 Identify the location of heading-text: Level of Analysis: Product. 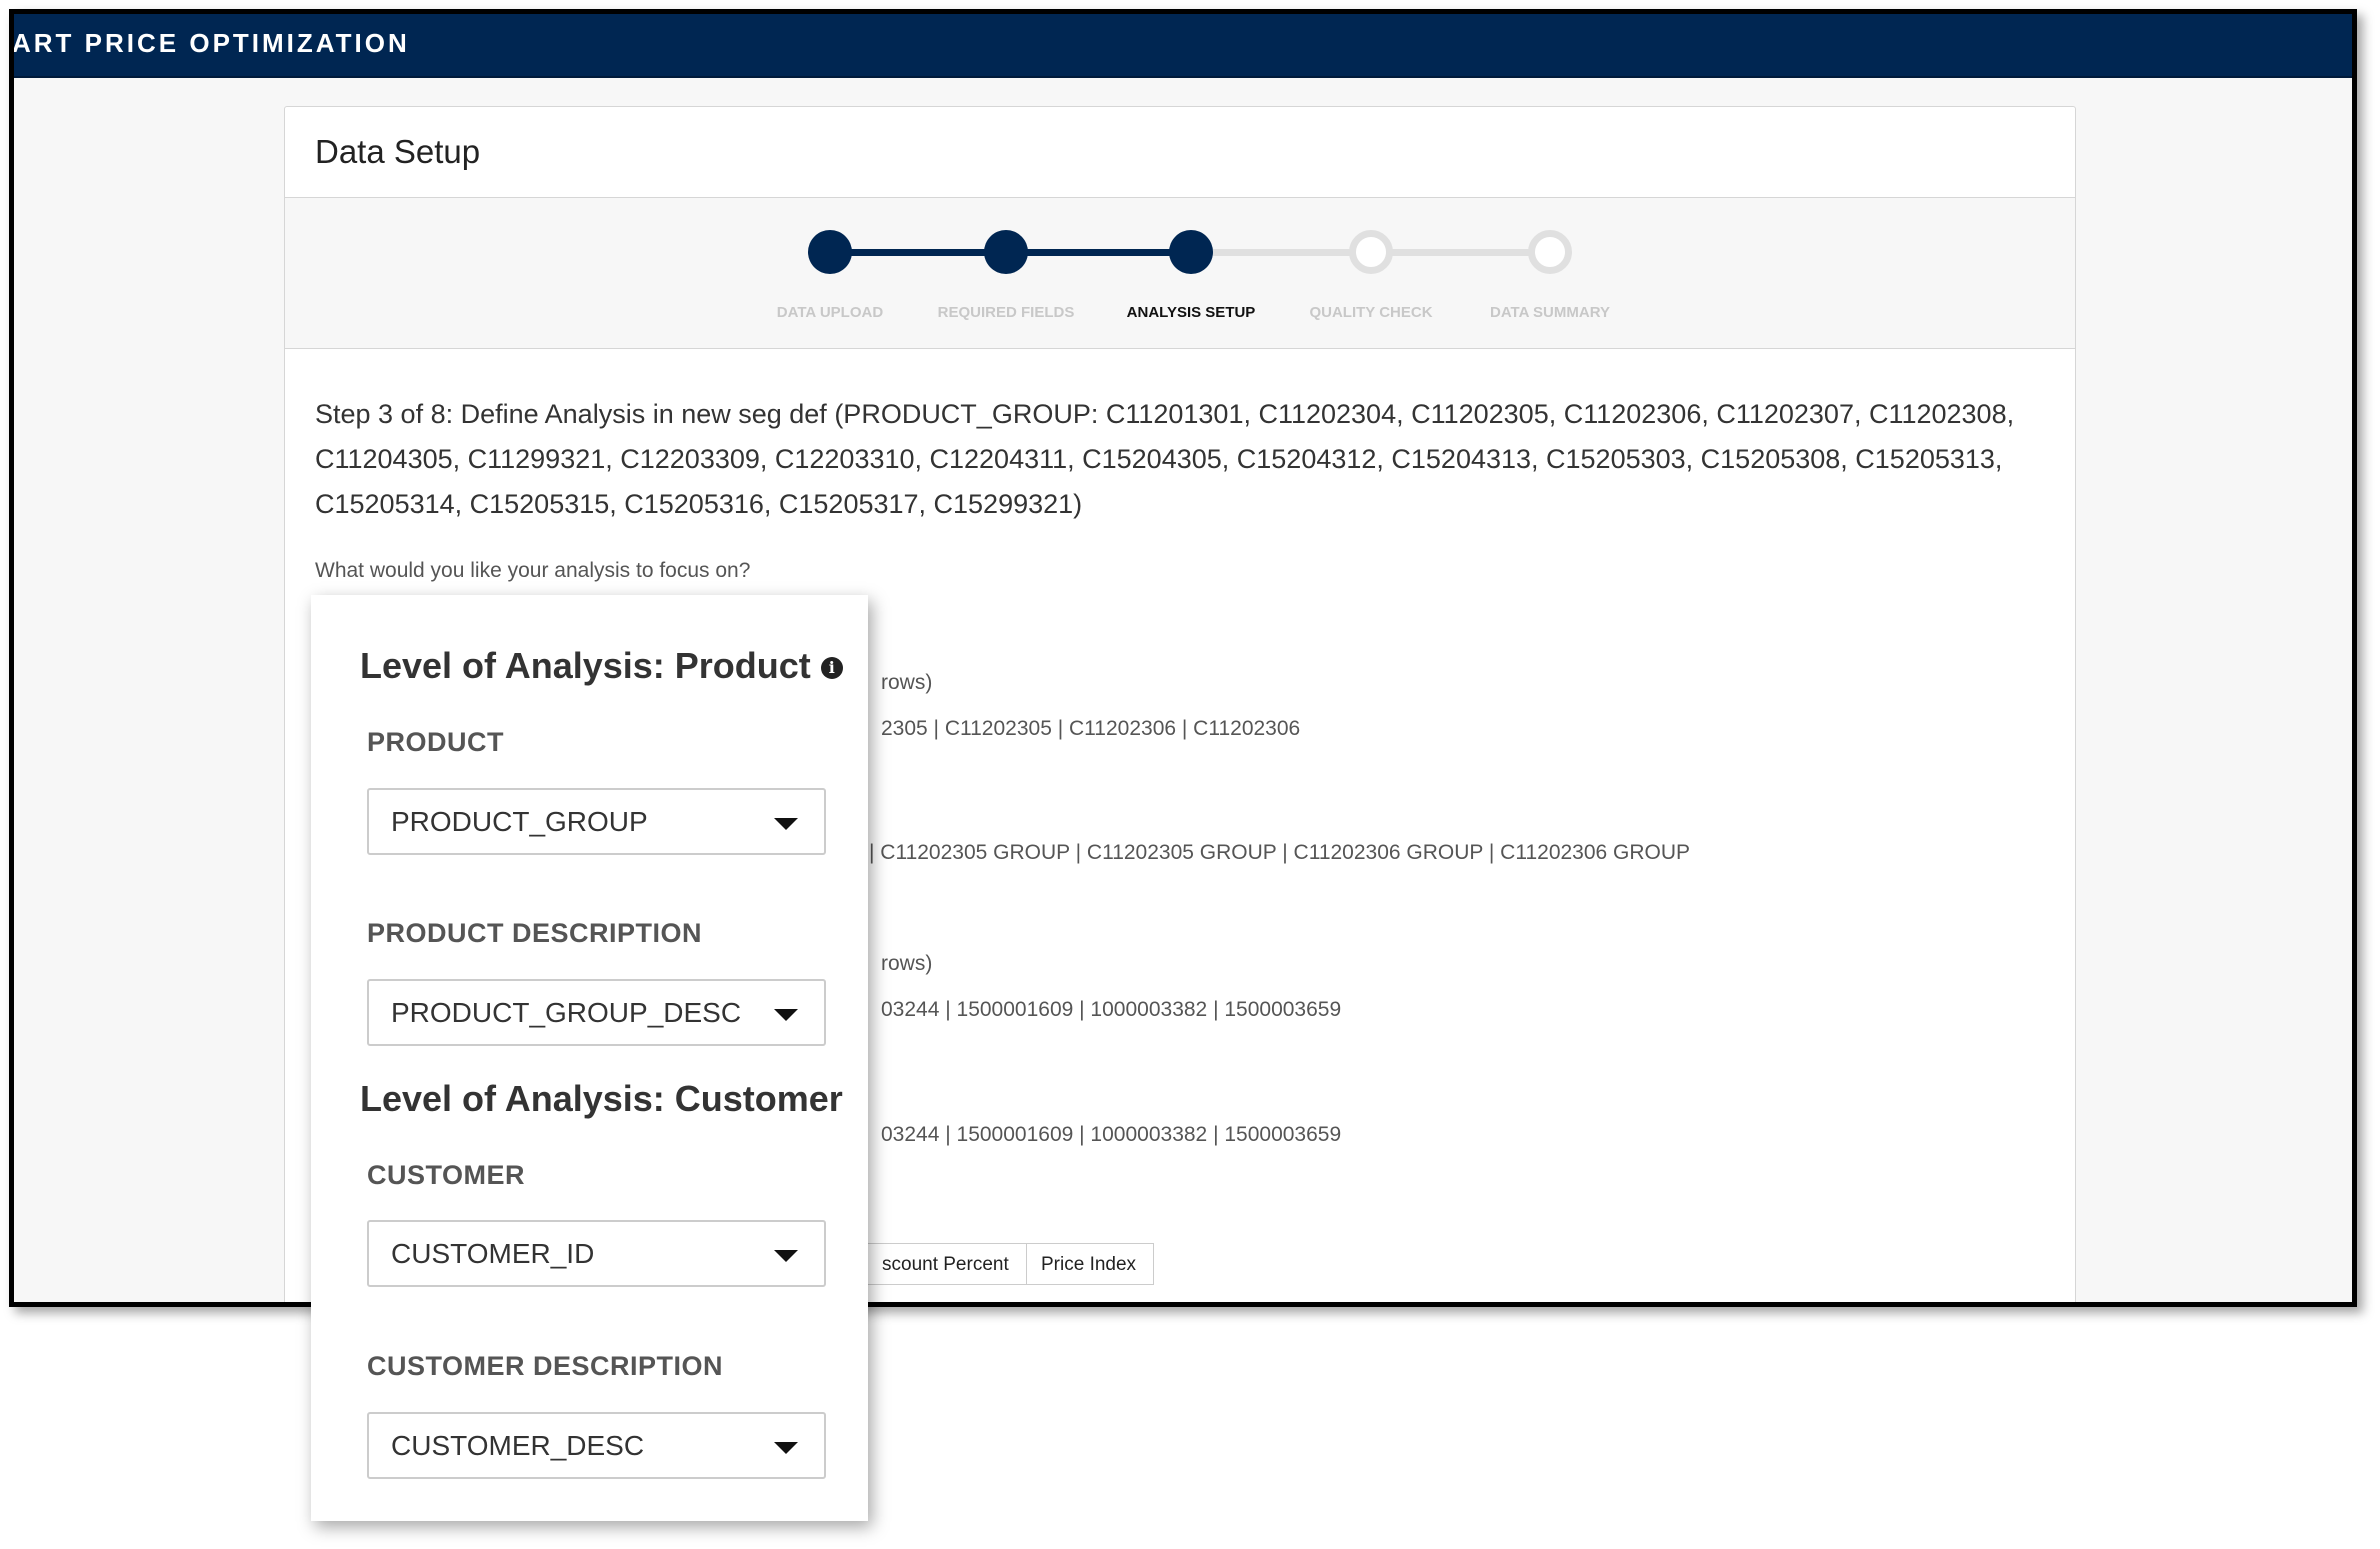
(585, 665).